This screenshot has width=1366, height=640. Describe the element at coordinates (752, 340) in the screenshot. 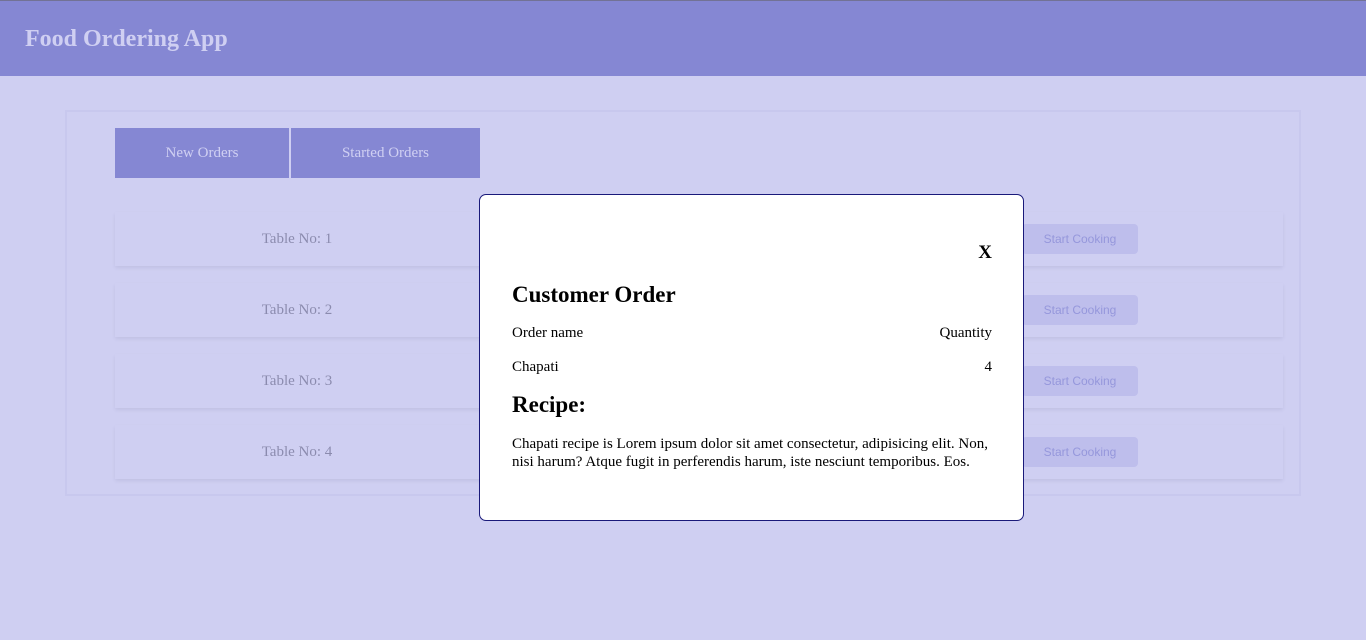

I see `order-table-header: Order name Quantity` at that location.